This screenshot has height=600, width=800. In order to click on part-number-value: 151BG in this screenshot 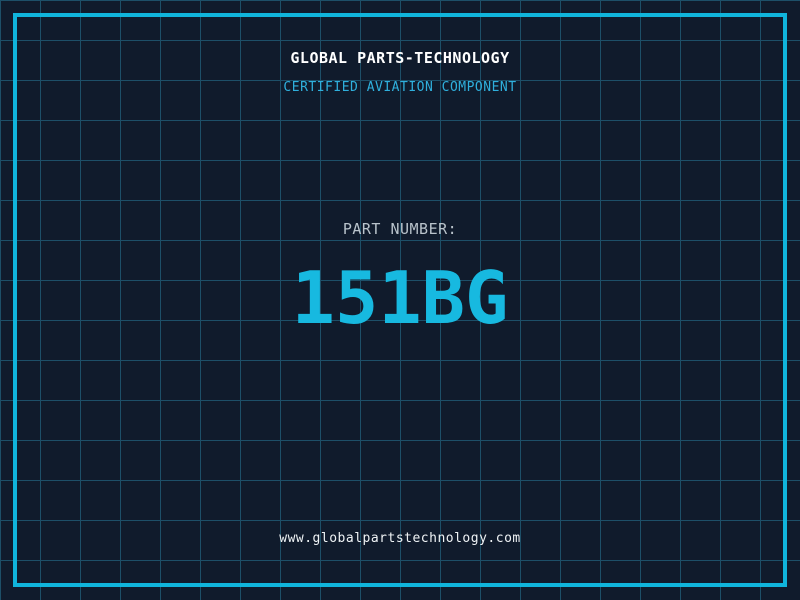, I will do `click(400, 298)`.